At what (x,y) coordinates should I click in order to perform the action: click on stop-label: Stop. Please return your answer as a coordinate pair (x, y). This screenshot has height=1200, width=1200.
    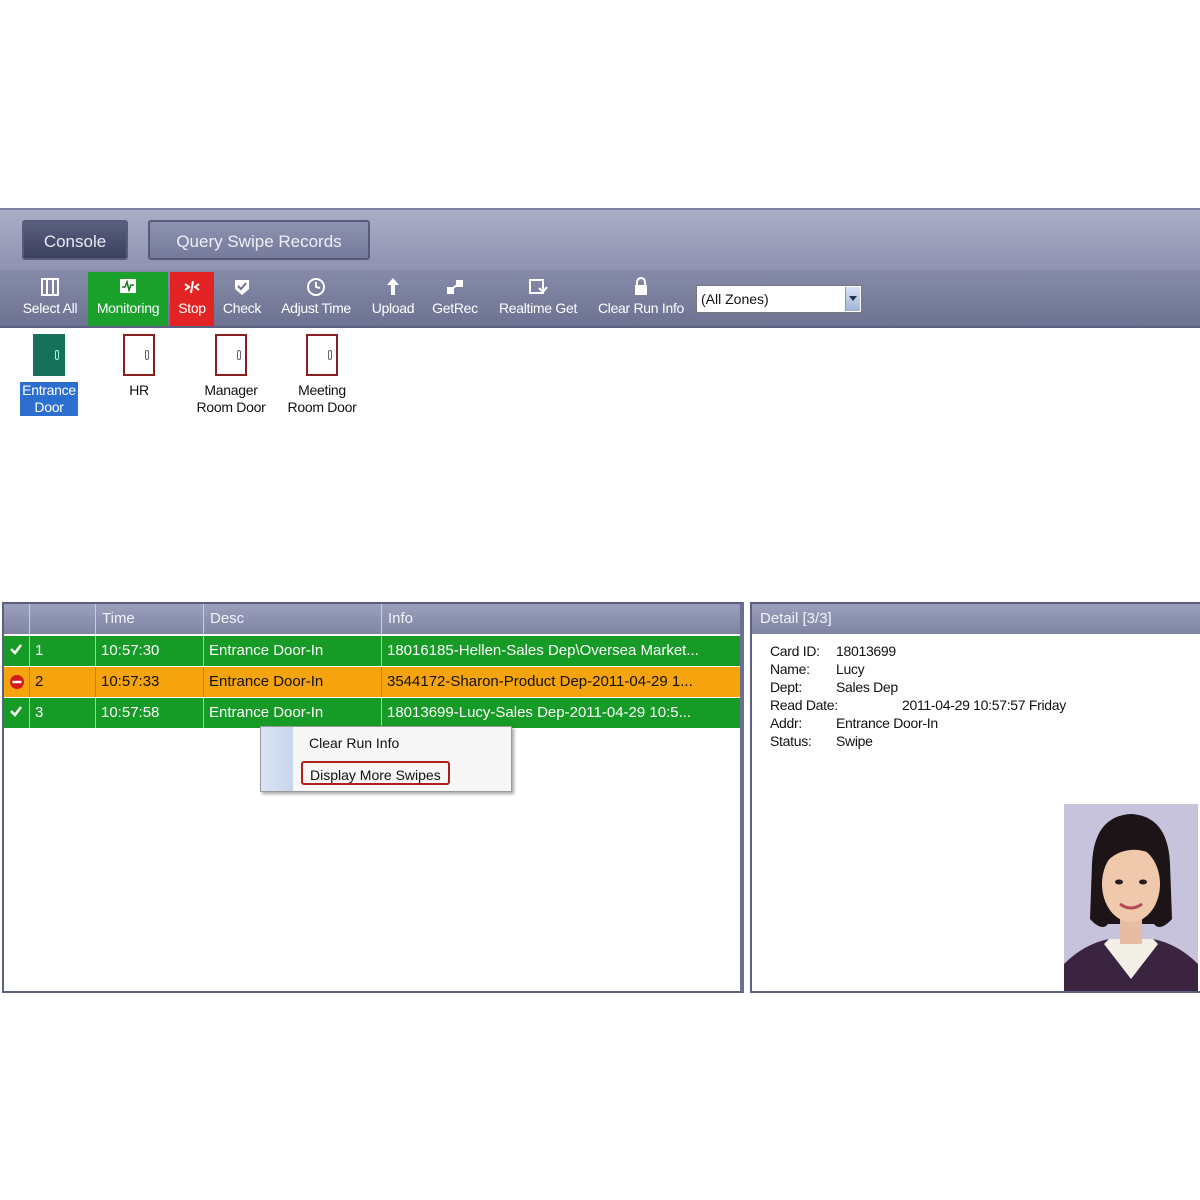
    Looking at the image, I should click on (192, 308).